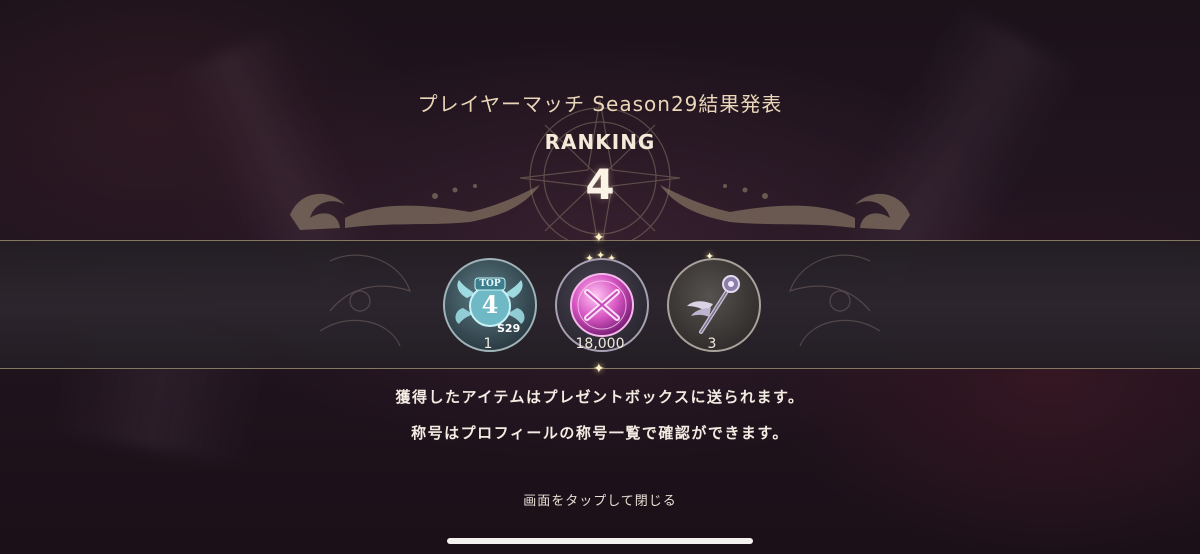 The image size is (1200, 554). I want to click on badge-number: 4, so click(490, 304).